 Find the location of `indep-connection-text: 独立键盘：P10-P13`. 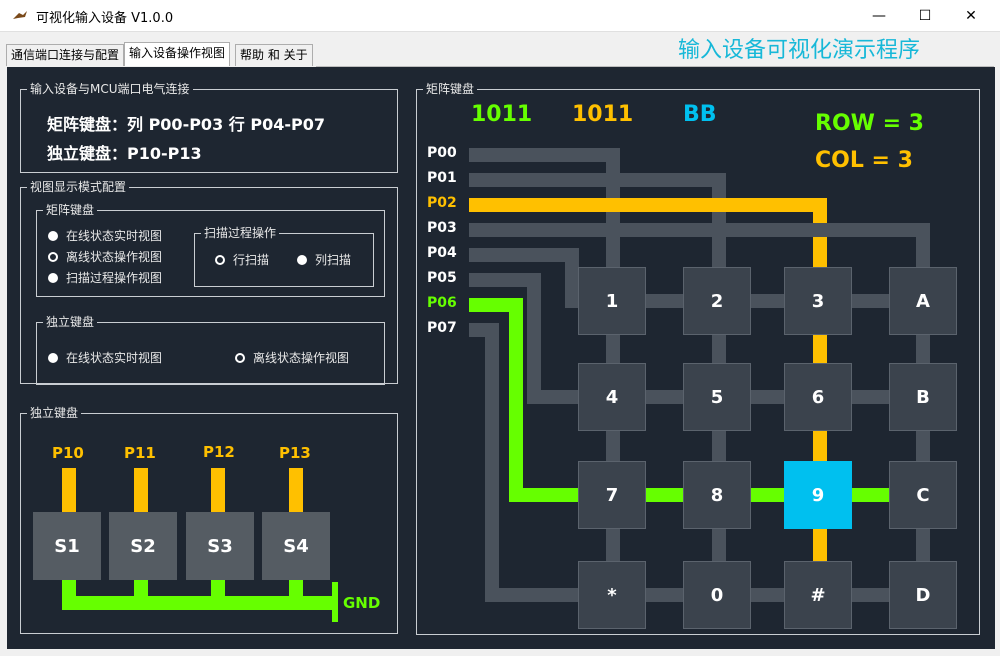

indep-connection-text: 独立键盘：P10-P13 is located at coordinates (124, 153).